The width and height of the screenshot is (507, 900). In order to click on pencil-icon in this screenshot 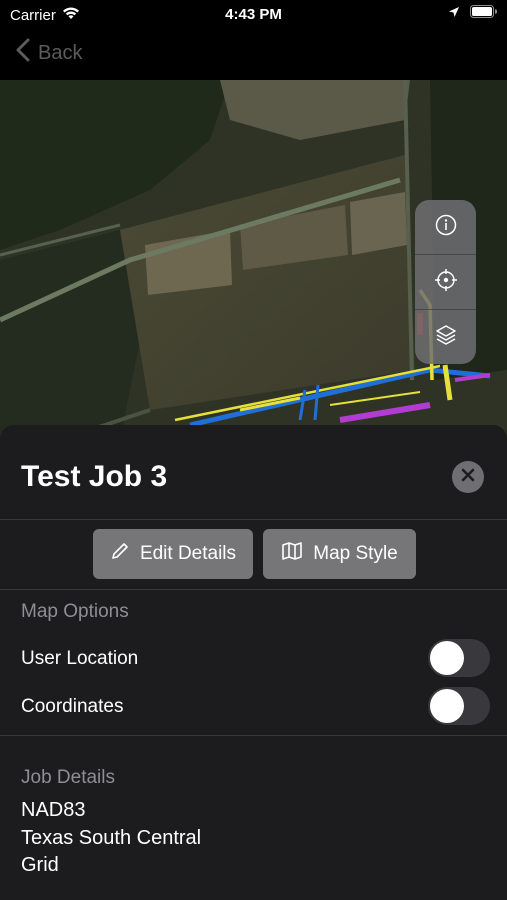, I will do `click(120, 554)`.